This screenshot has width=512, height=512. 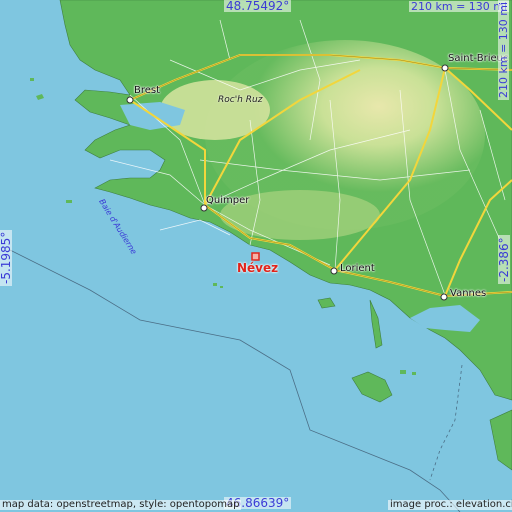 I want to click on brest-marker, so click(x=130, y=100).